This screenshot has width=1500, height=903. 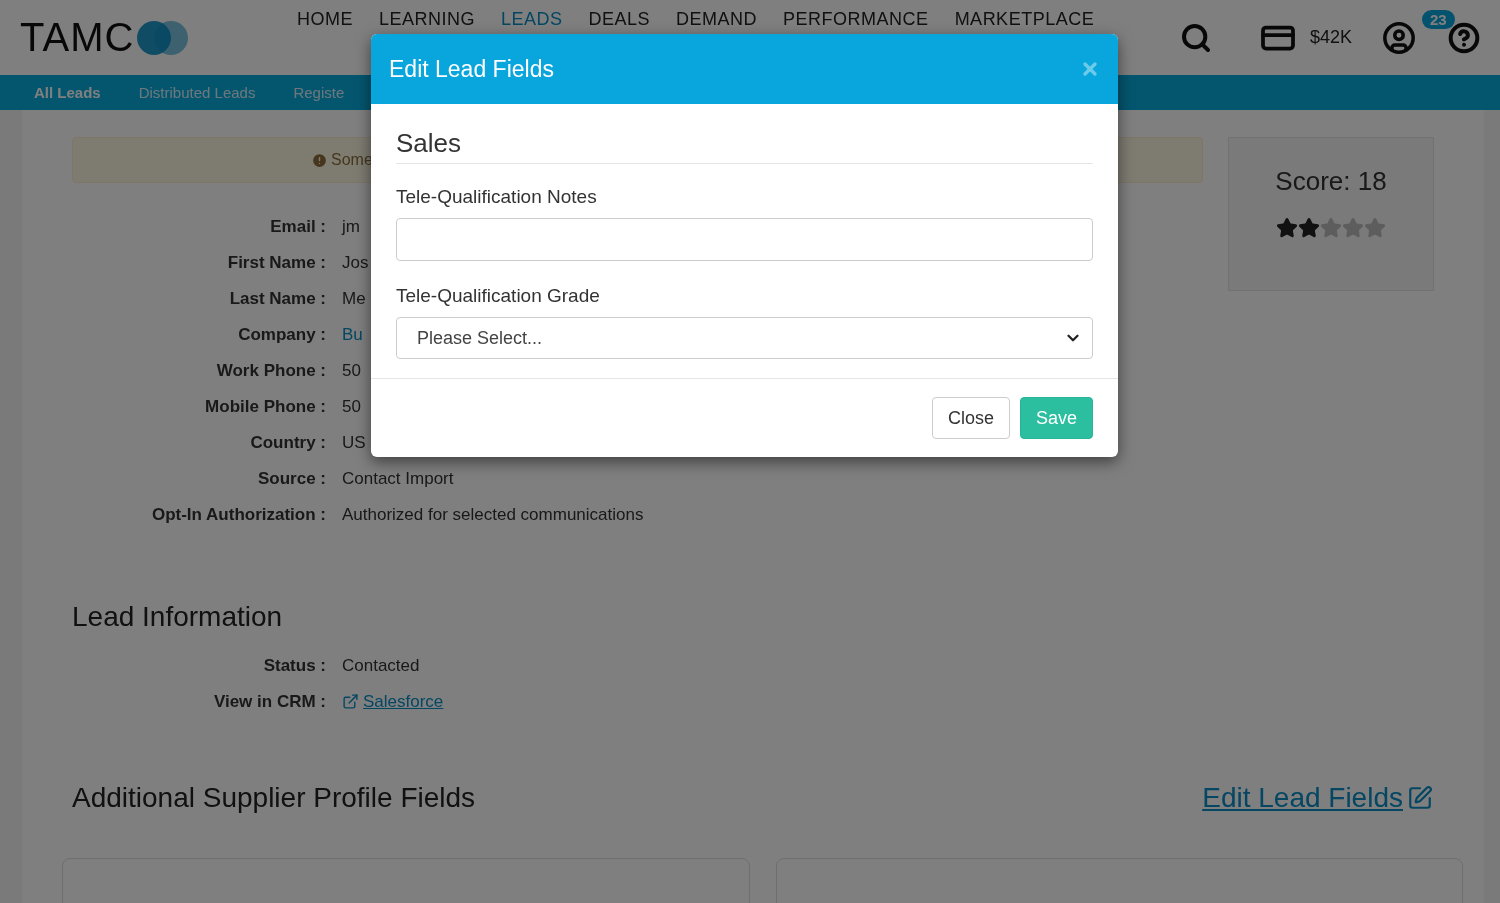 I want to click on section-title: Lead Information, so click(x=178, y=617).